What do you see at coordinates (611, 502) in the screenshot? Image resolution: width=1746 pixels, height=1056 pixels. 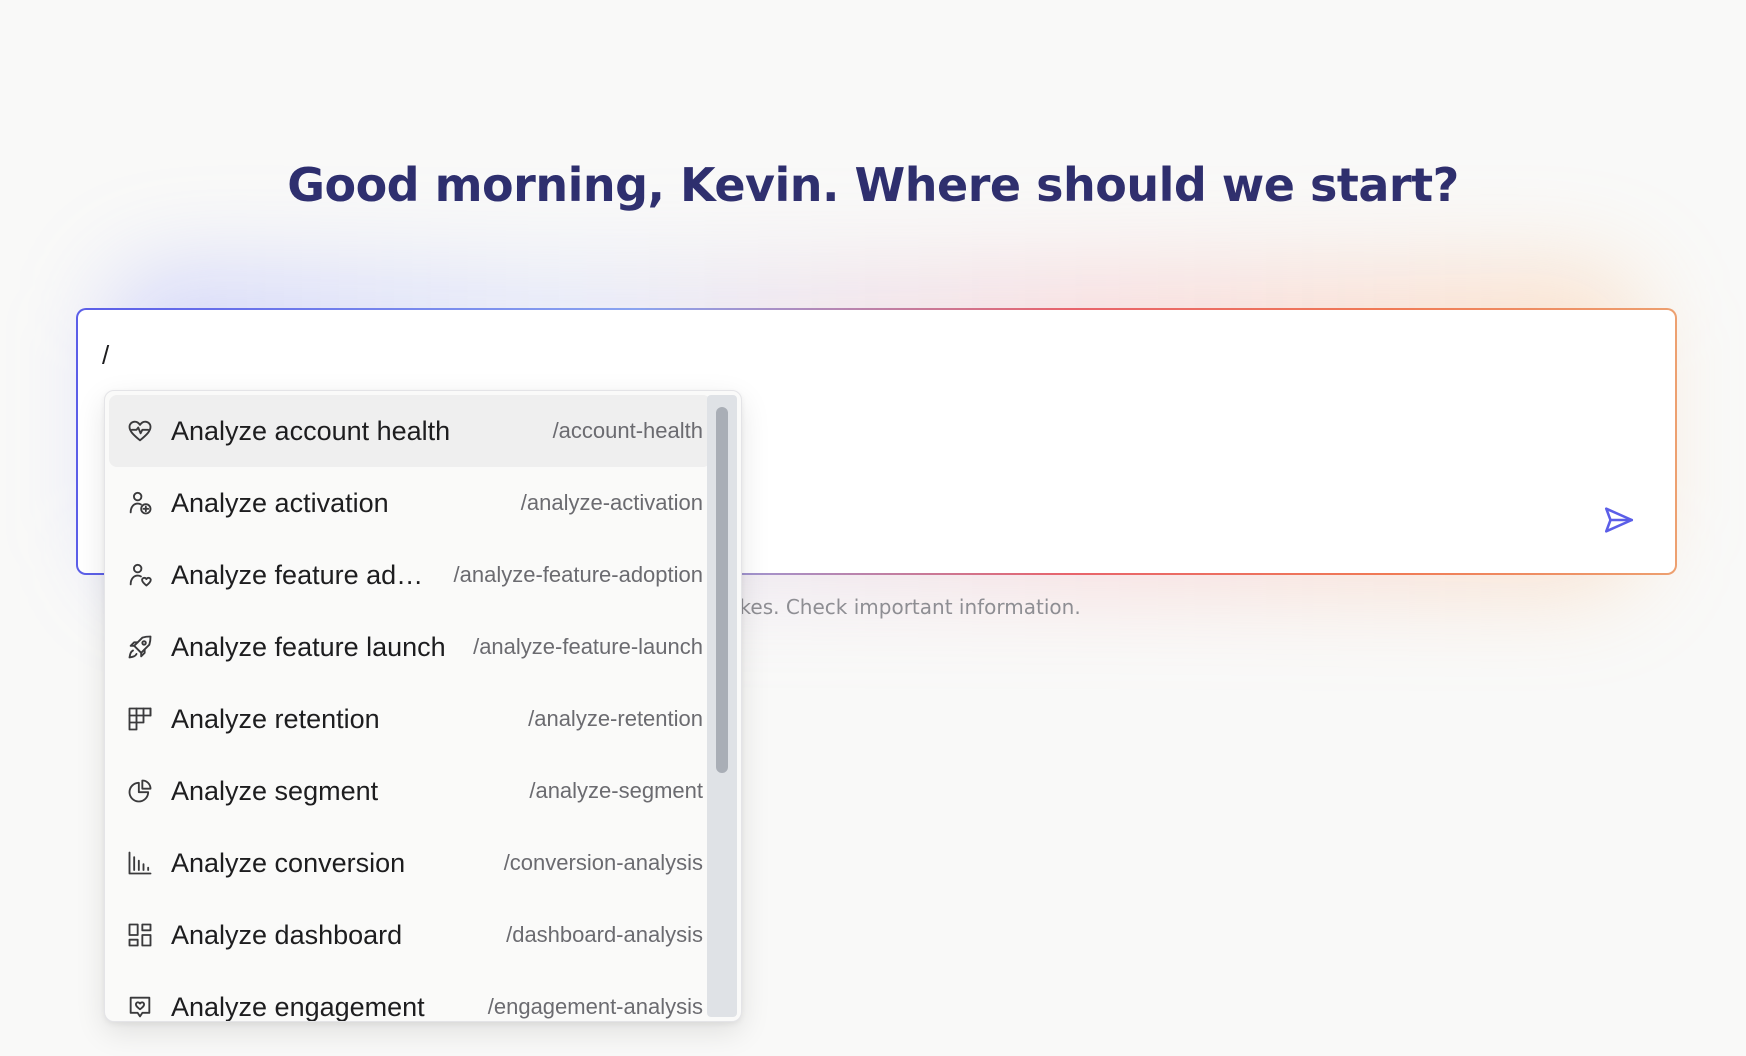 I see `command-slug: /analyze-activation` at bounding box center [611, 502].